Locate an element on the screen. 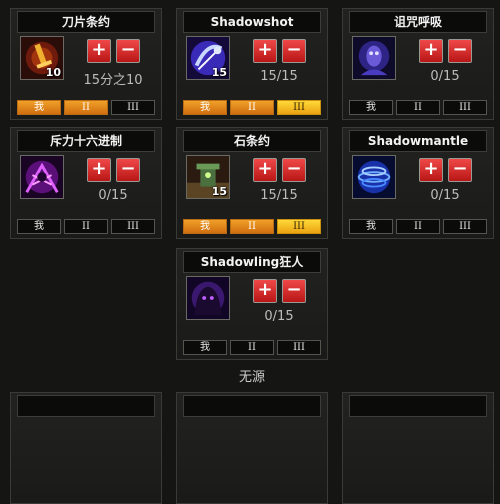  talent-title: Shadowmantle is located at coordinates (418, 141).